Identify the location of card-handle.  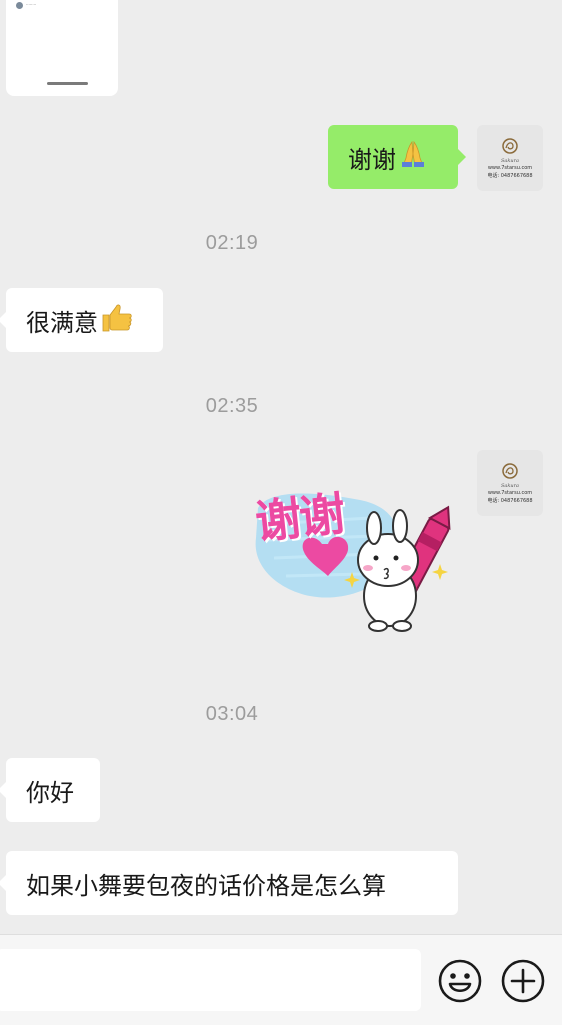
(67, 83).